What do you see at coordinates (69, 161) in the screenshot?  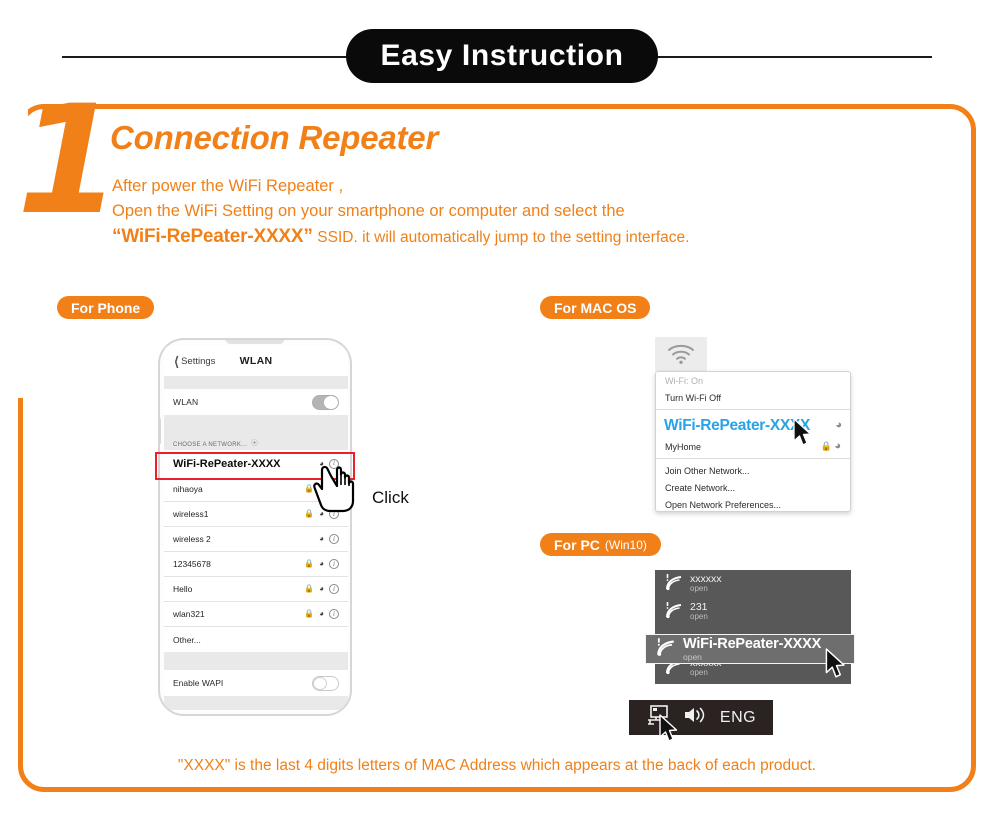 I see `step-number: 1` at bounding box center [69, 161].